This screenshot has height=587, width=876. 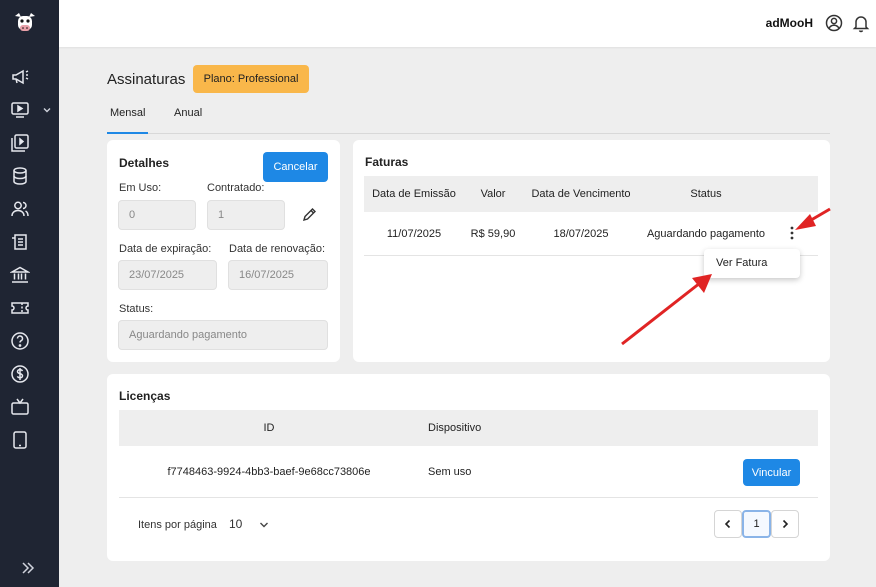 I want to click on col-amount: Valor, so click(x=493, y=194).